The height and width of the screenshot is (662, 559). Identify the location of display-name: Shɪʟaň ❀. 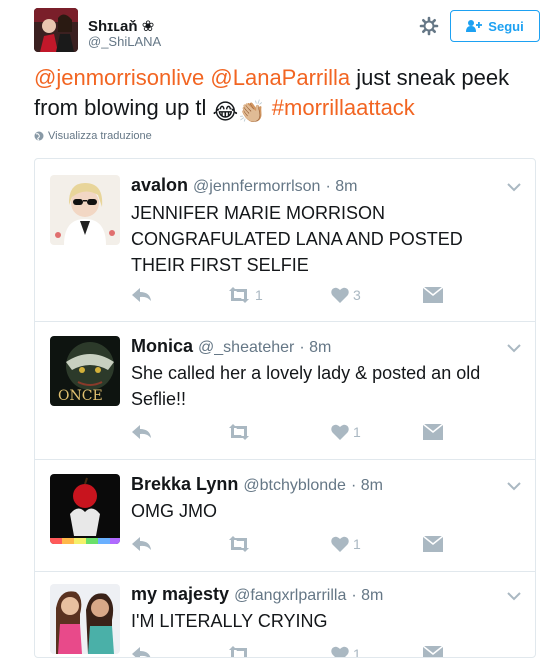
(121, 26).